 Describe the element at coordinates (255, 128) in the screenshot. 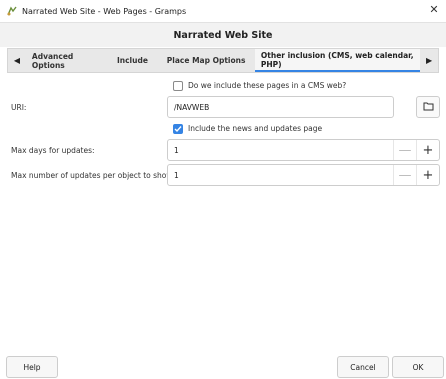

I see `news-checkbox-label: Include the news and updates page` at that location.